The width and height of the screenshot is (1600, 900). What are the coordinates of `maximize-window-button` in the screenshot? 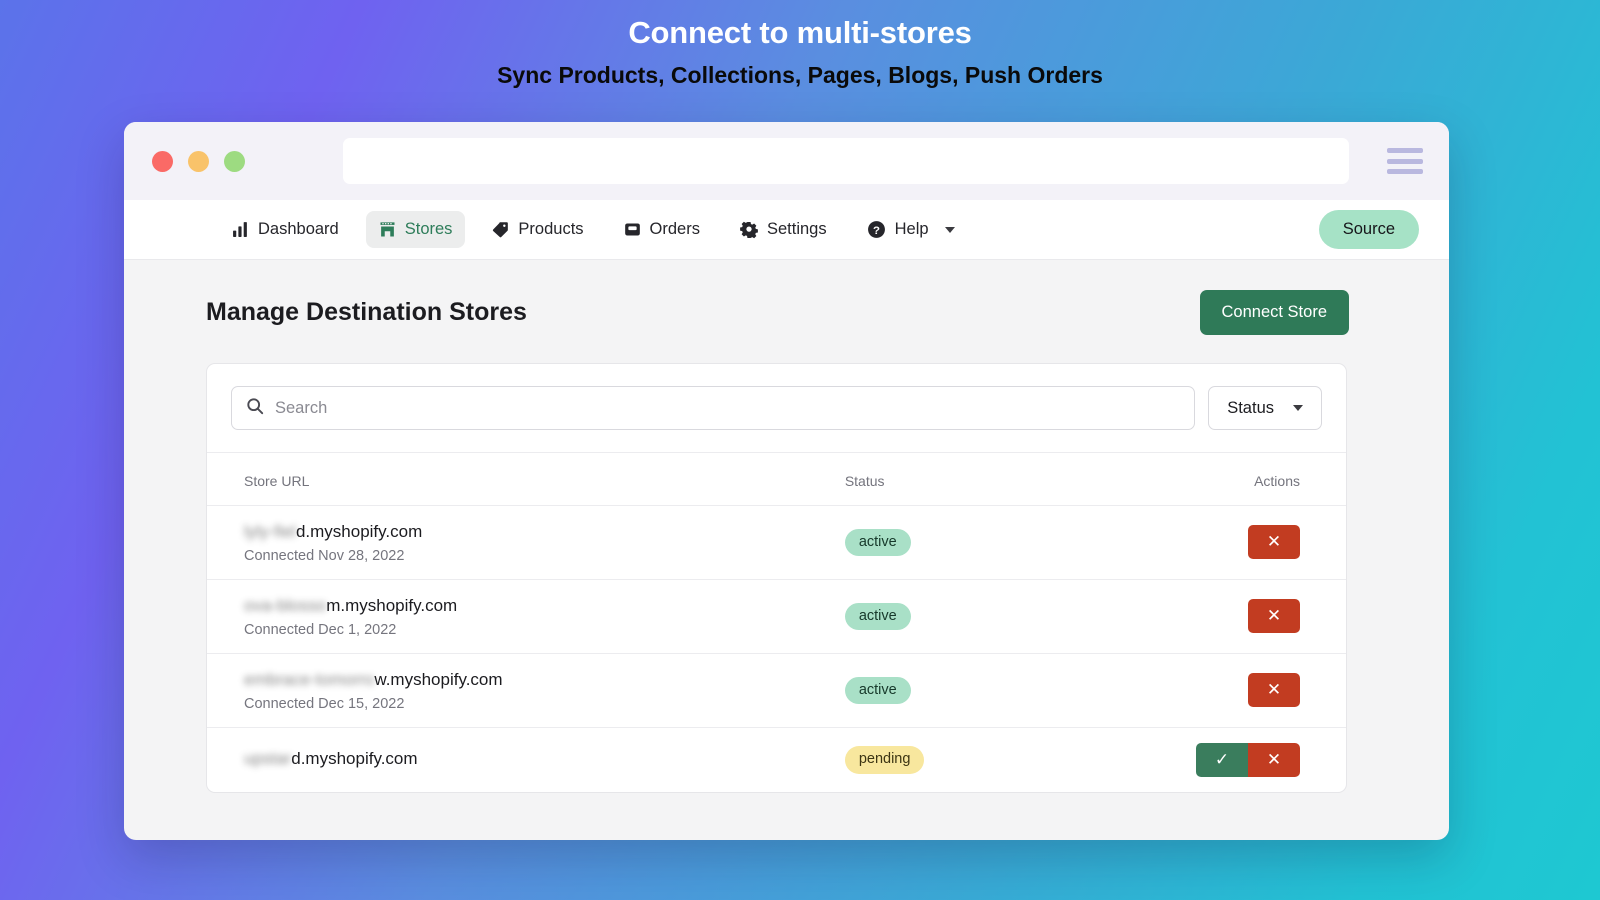 It's located at (234, 161).